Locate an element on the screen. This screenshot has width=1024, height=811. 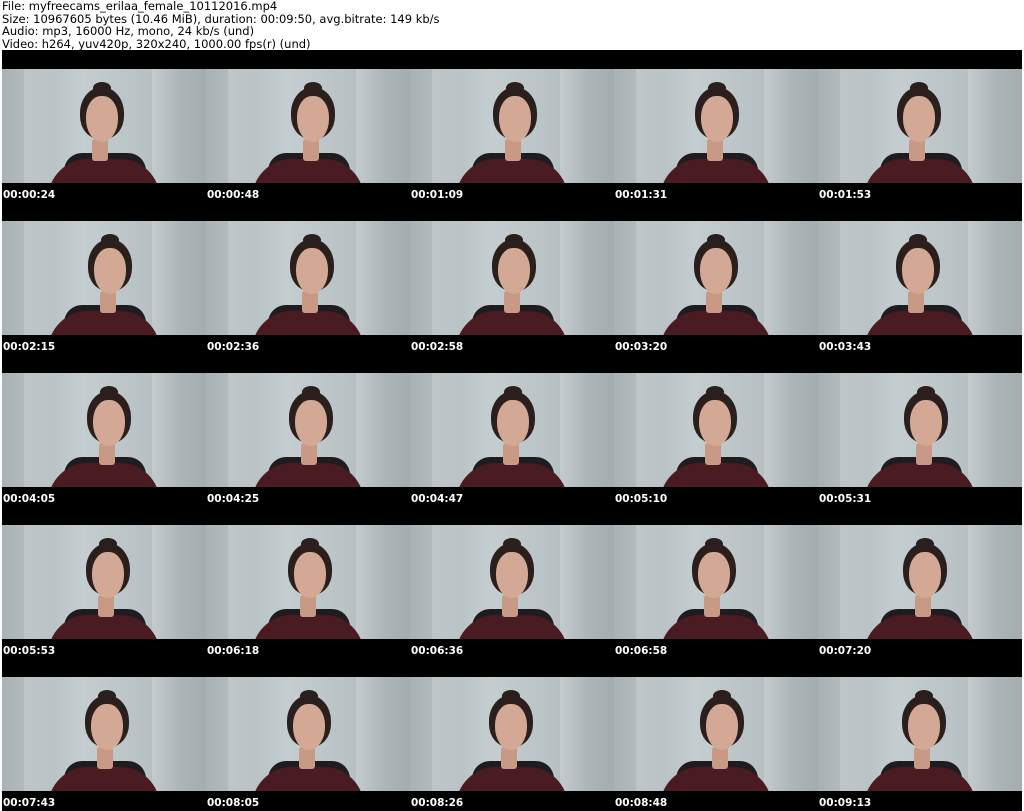
thumbnail-timestamp: 00:00:48 is located at coordinates (233, 195).